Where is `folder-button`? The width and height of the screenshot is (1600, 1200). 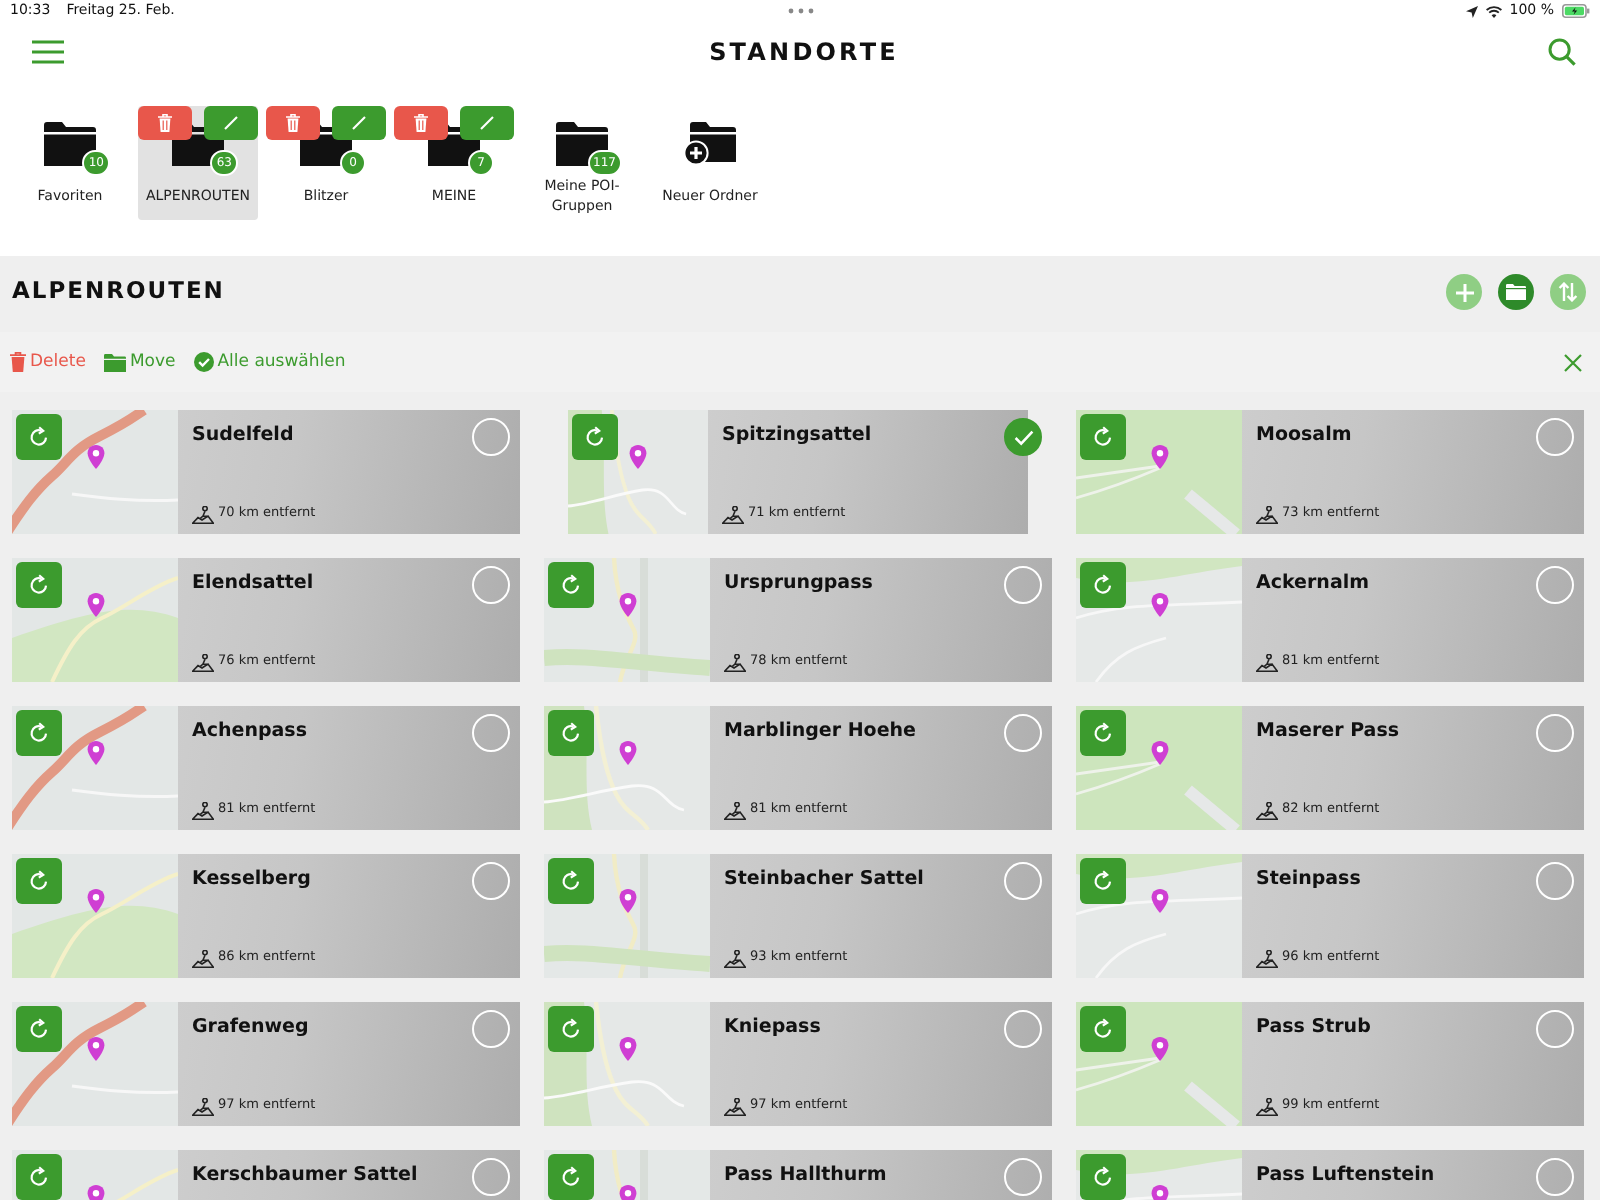
folder-button is located at coordinates (1516, 292).